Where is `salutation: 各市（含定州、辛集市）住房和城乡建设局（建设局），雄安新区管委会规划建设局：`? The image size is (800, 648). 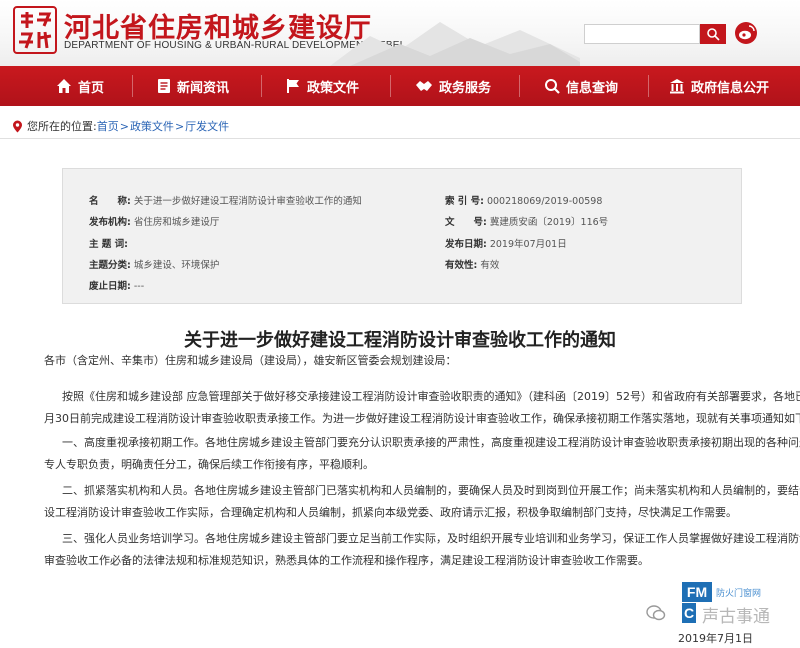
salutation: 各市（含定州、辛集市）住房和城乡建设局（建设局），雄安新区管委会规划建设局： is located at coordinates (250, 360).